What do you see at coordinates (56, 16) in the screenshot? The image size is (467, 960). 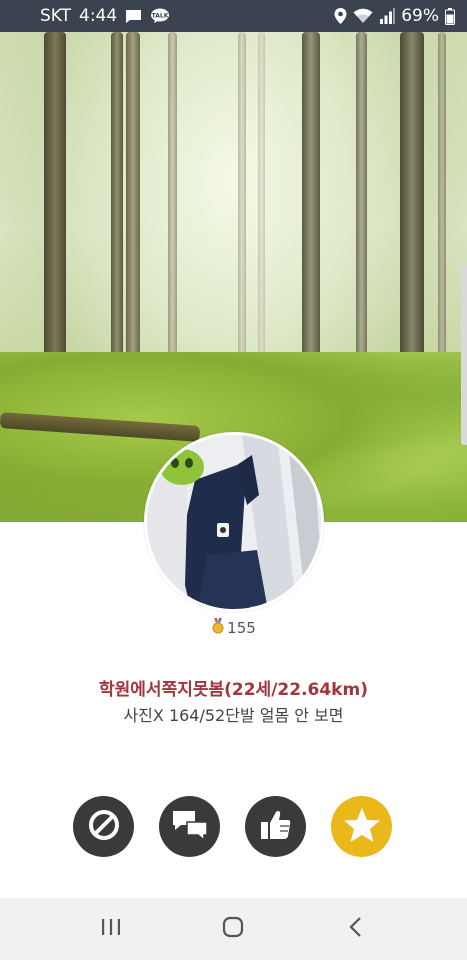 I see `carrier-label: SKT` at bounding box center [56, 16].